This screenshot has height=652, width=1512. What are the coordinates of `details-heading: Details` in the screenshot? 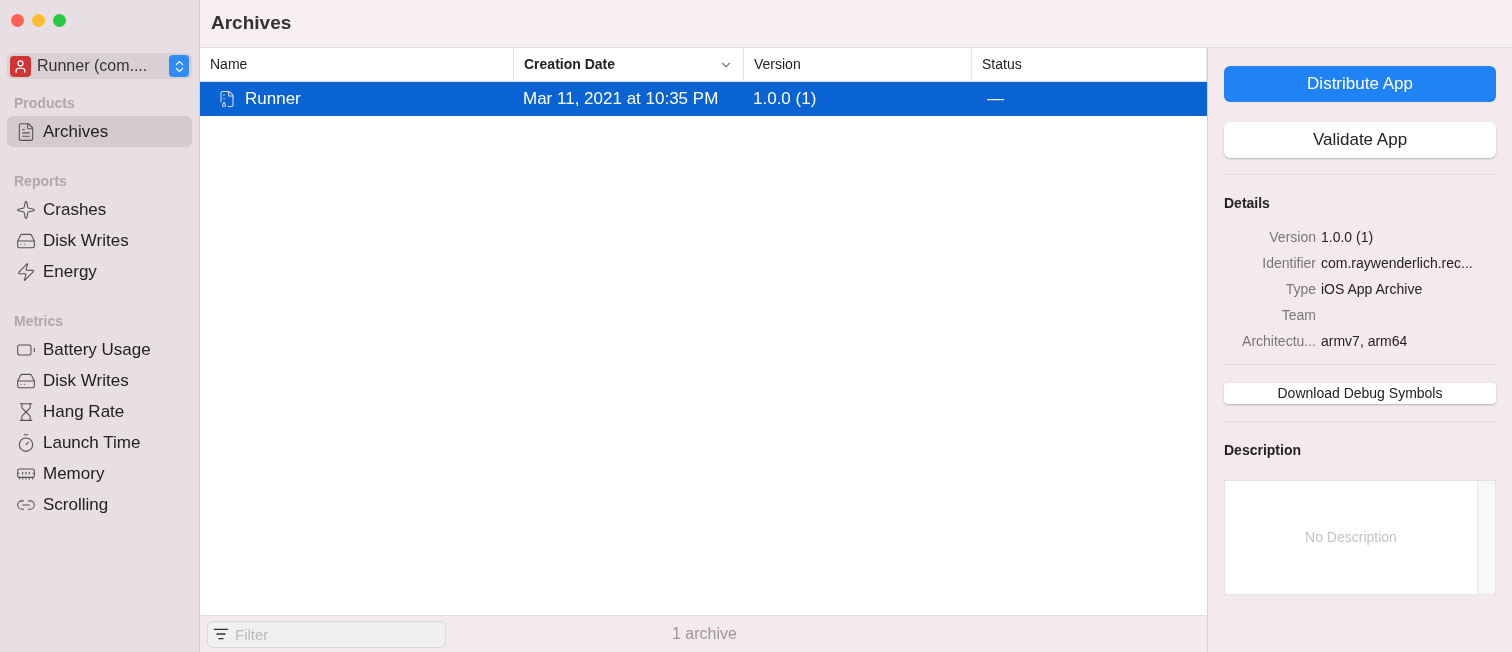 It's located at (1247, 203).